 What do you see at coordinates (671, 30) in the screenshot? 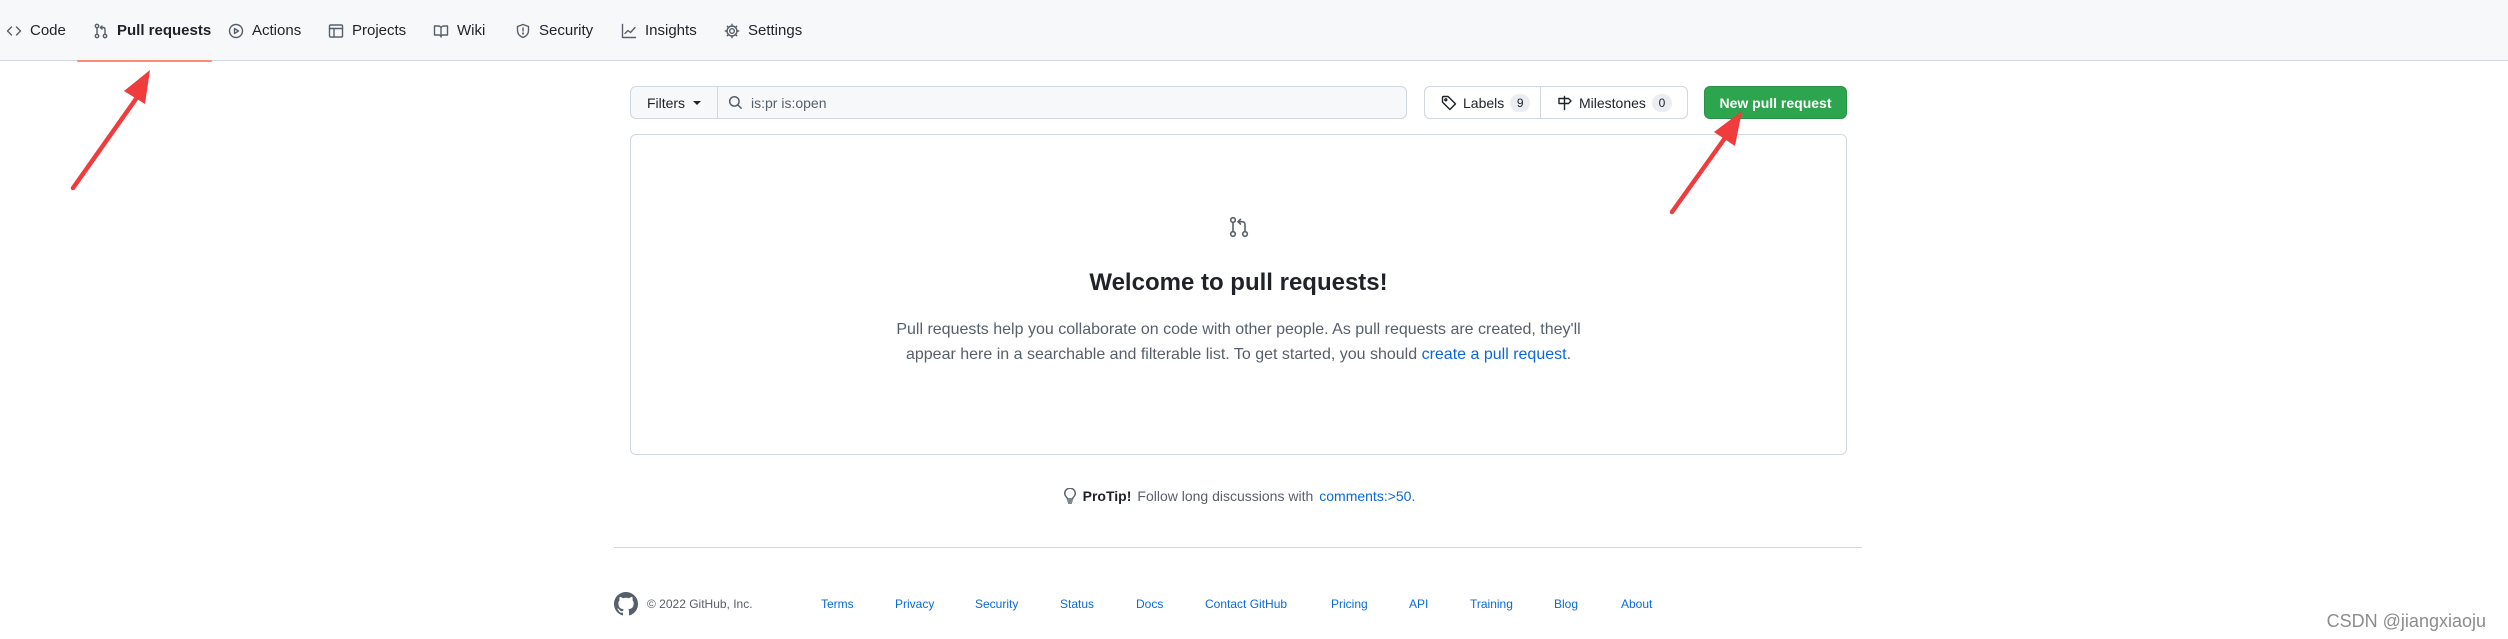
I see `tab-insights-label: Insights` at bounding box center [671, 30].